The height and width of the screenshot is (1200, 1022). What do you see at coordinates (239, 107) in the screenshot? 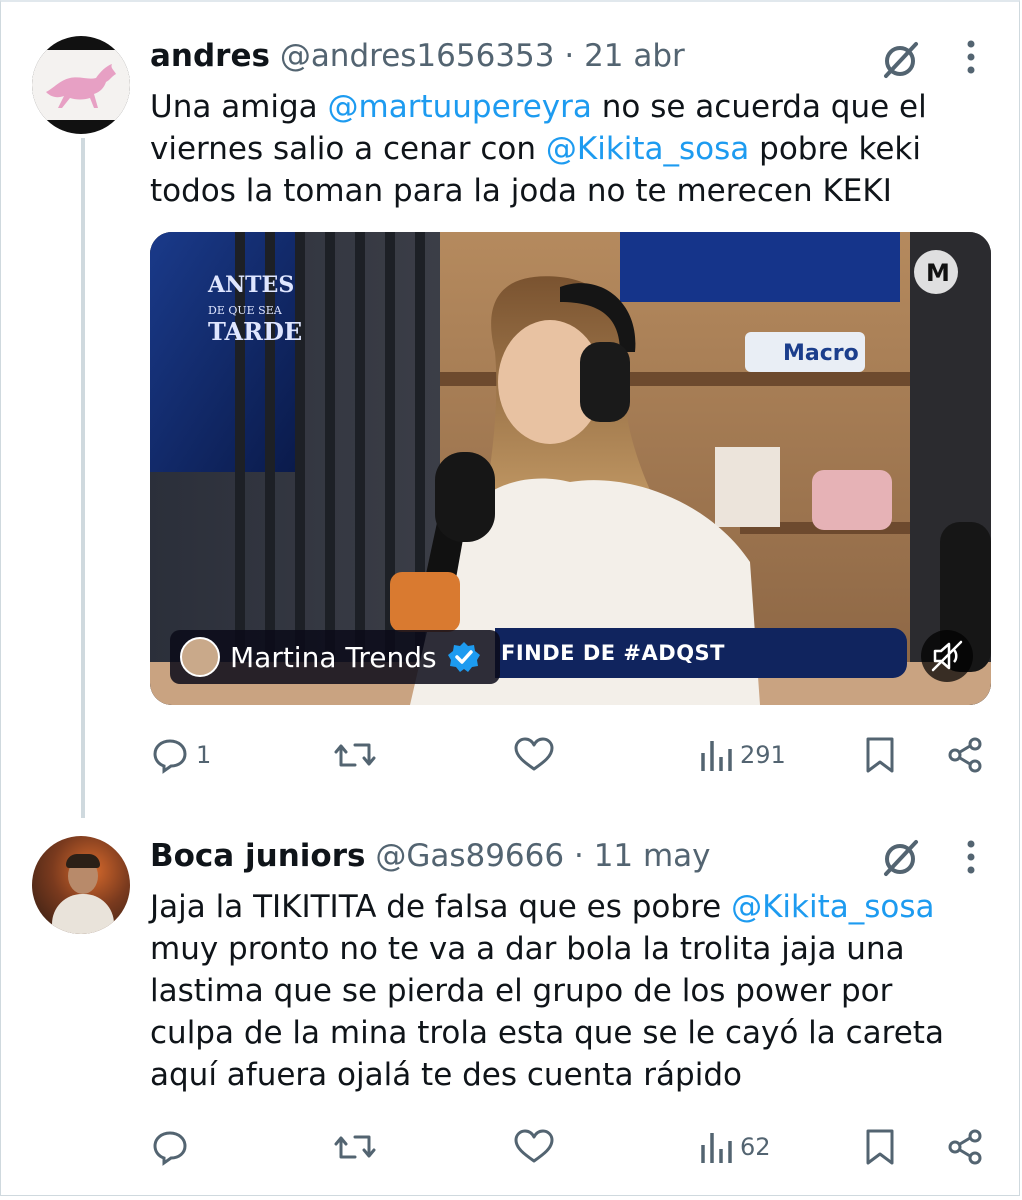
I see `text-segment: Una amiga` at bounding box center [239, 107].